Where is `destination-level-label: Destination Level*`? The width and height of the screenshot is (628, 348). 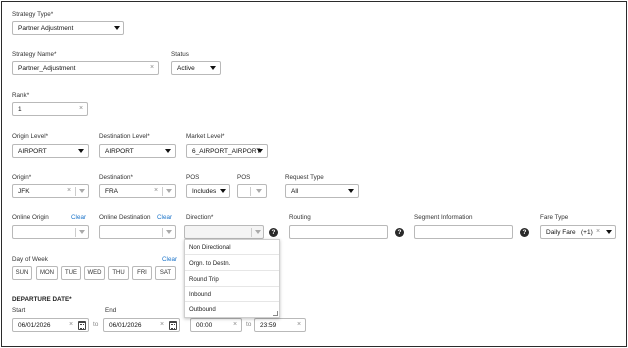 destination-level-label: Destination Level* is located at coordinates (124, 136).